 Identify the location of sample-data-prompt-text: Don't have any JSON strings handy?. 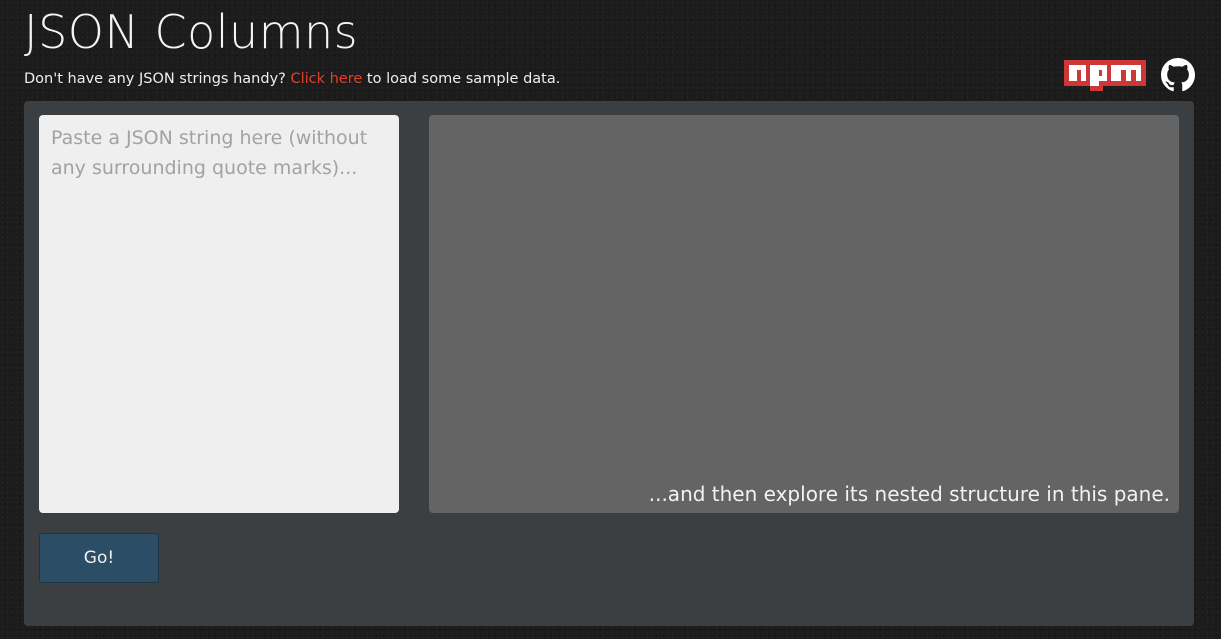
(155, 79).